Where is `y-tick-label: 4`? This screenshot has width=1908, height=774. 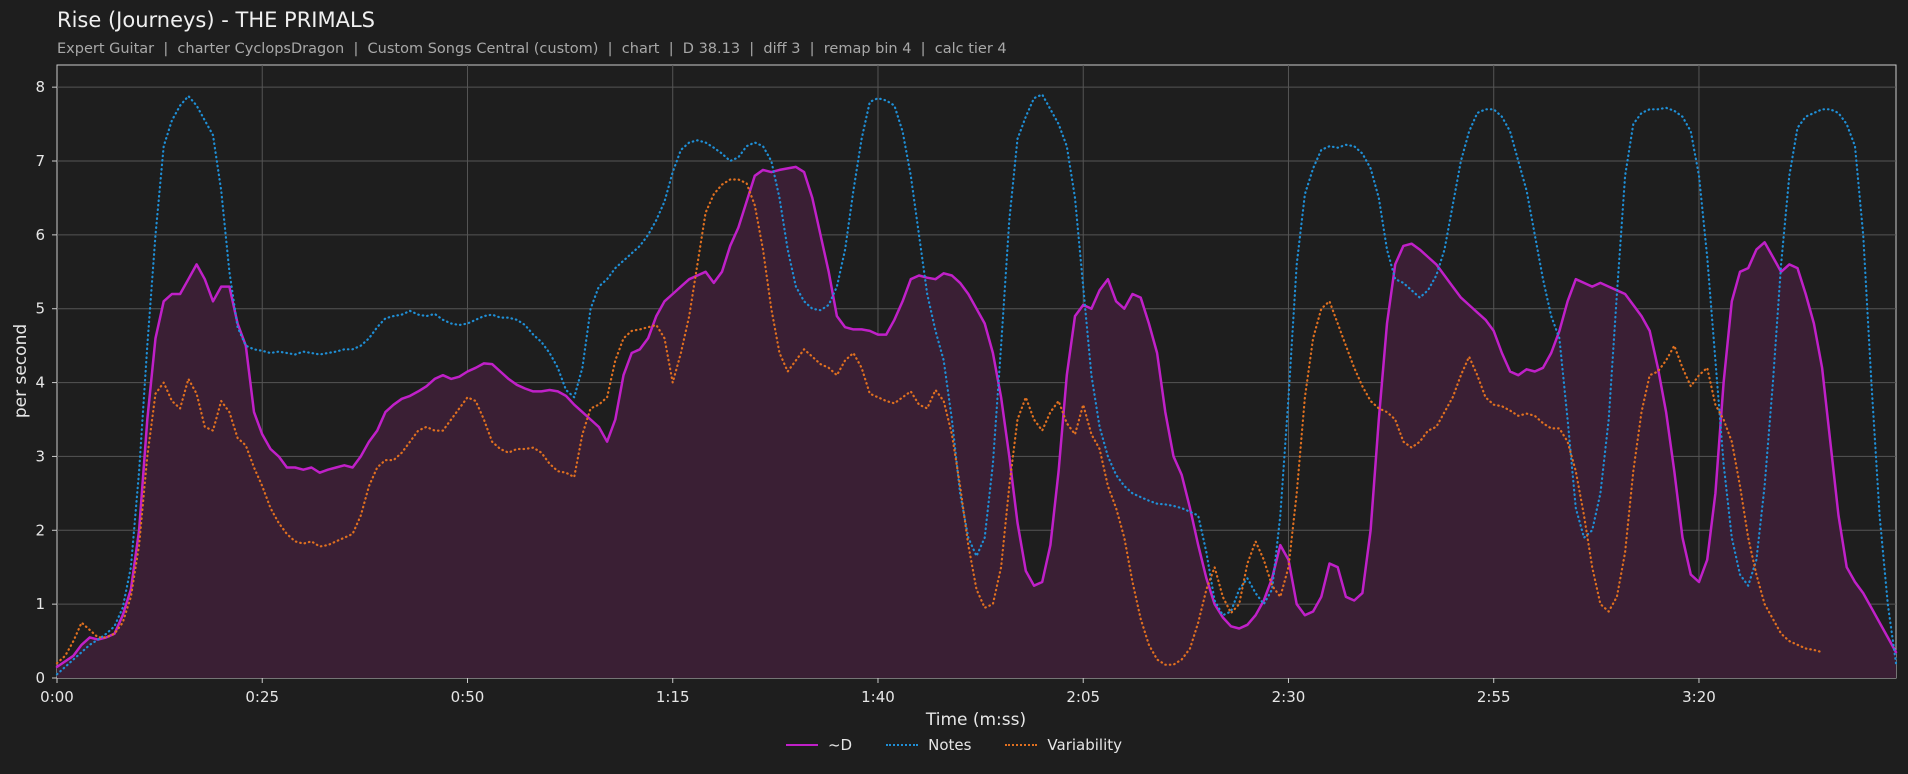 y-tick-label: 4 is located at coordinates (40, 383).